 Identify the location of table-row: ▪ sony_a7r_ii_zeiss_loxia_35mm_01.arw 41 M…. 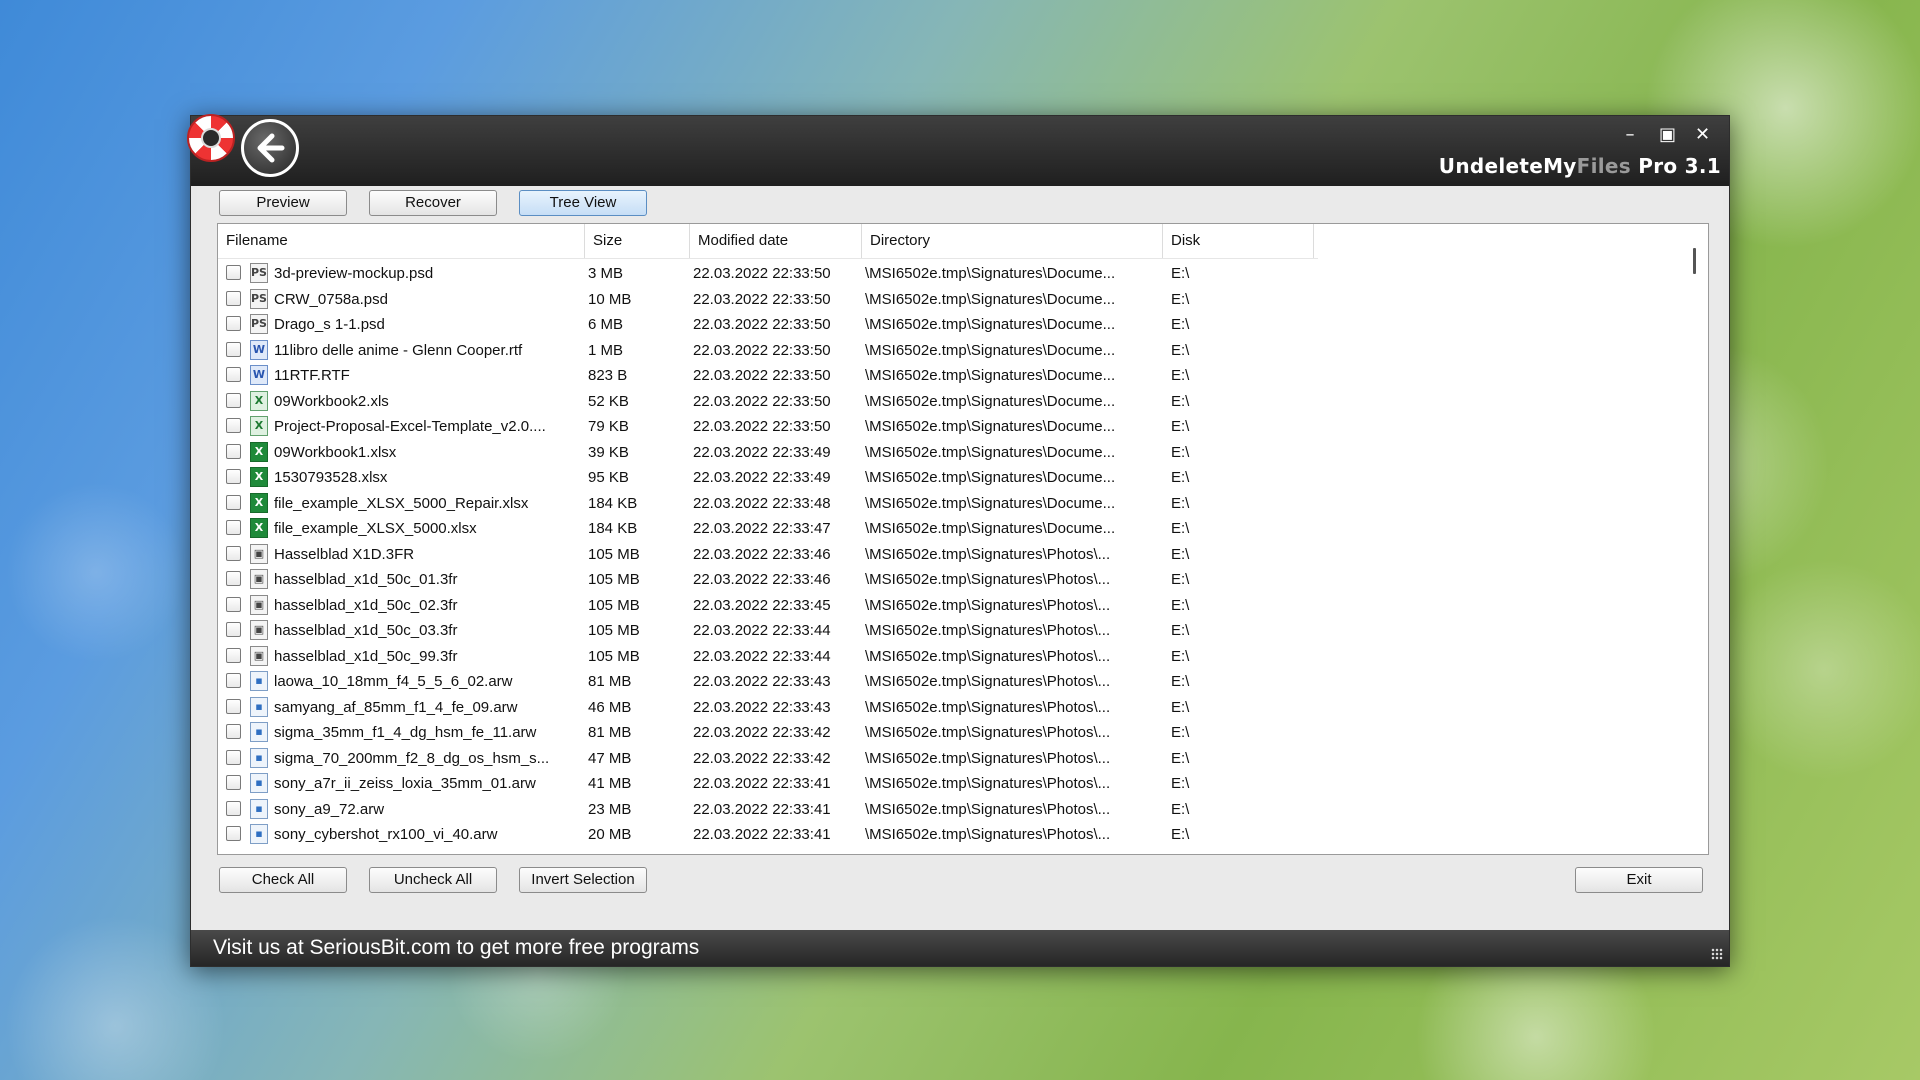
(948, 784).